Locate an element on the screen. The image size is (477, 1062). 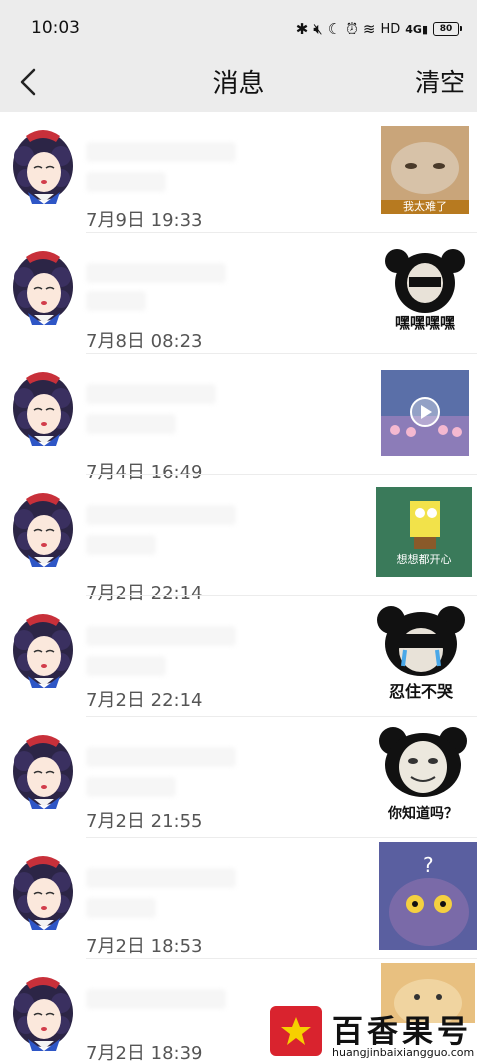
page-title: 消息 is located at coordinates (238, 84).